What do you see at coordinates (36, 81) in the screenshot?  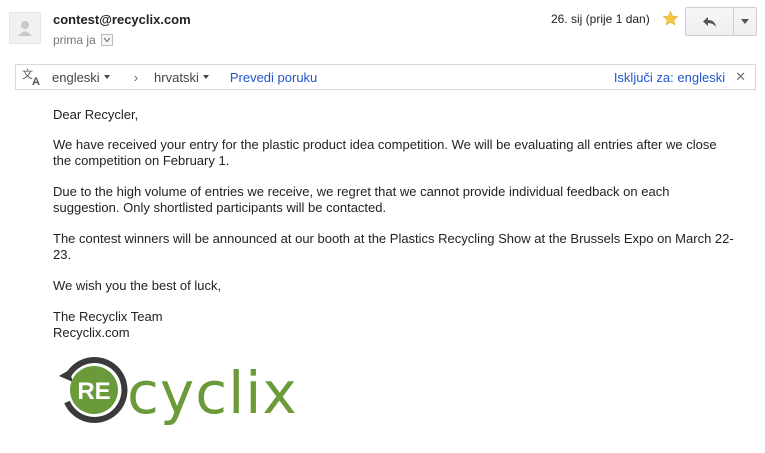 I see `svg-text: A` at bounding box center [36, 81].